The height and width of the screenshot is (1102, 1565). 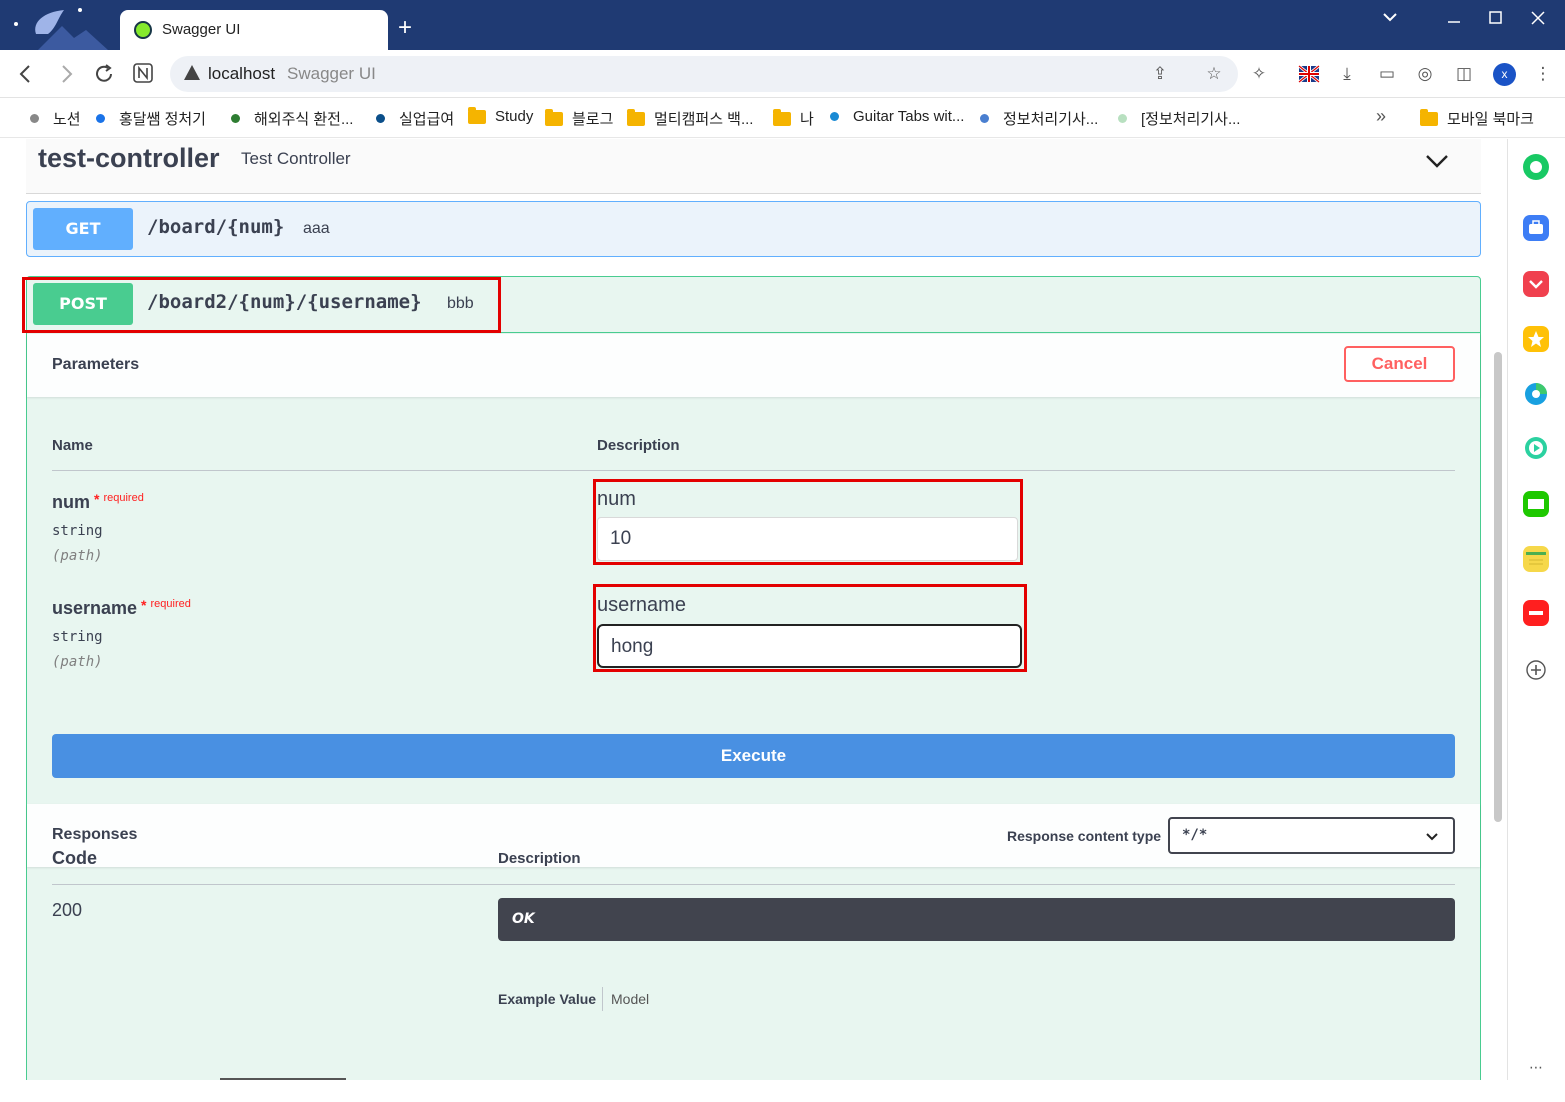 What do you see at coordinates (810, 628) in the screenshot?
I see `highlight-username-box` at bounding box center [810, 628].